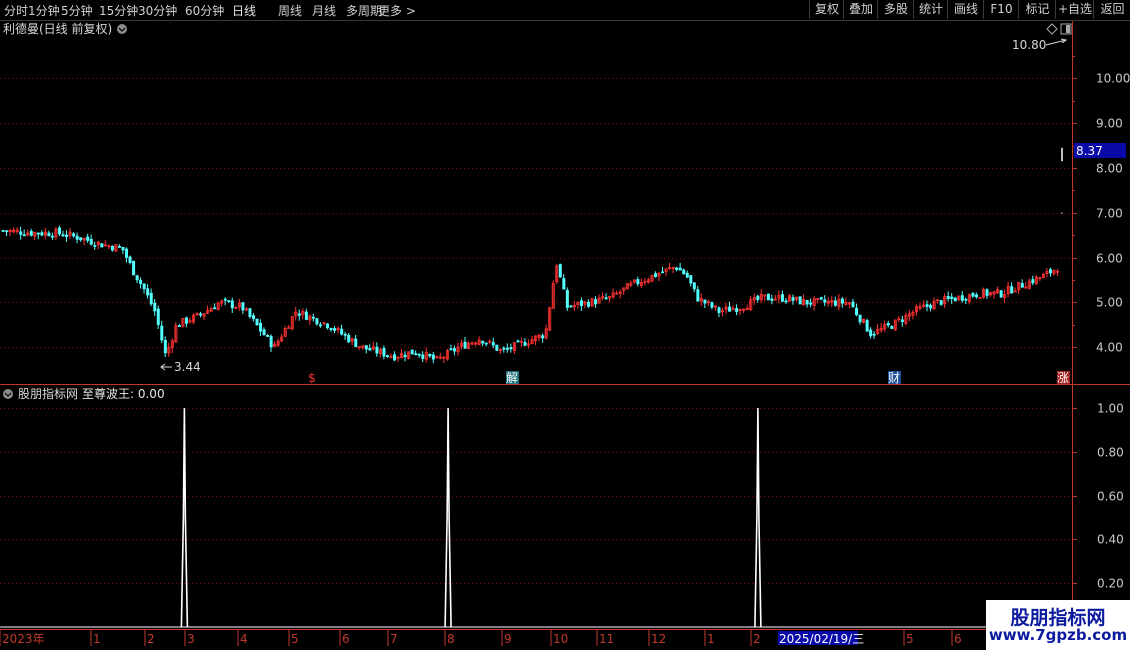 The height and width of the screenshot is (650, 1130). I want to click on event-marker-1: 解, so click(512, 378).